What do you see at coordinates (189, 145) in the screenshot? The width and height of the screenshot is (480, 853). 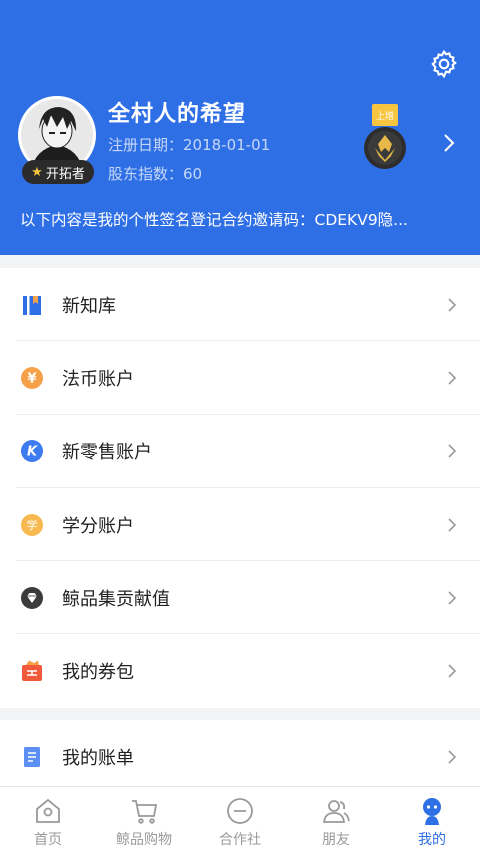 I see `registration-date: 注册日期：2018-01-01` at bounding box center [189, 145].